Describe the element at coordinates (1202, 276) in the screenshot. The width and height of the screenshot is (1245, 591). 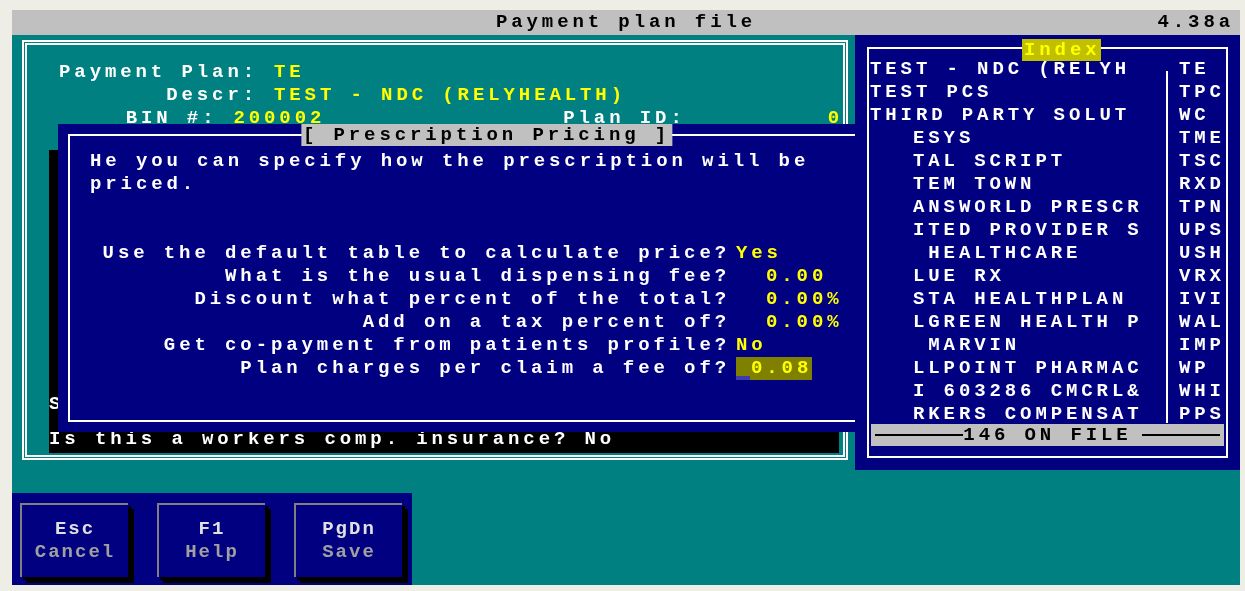
I see `list-item-code: VRX` at that location.